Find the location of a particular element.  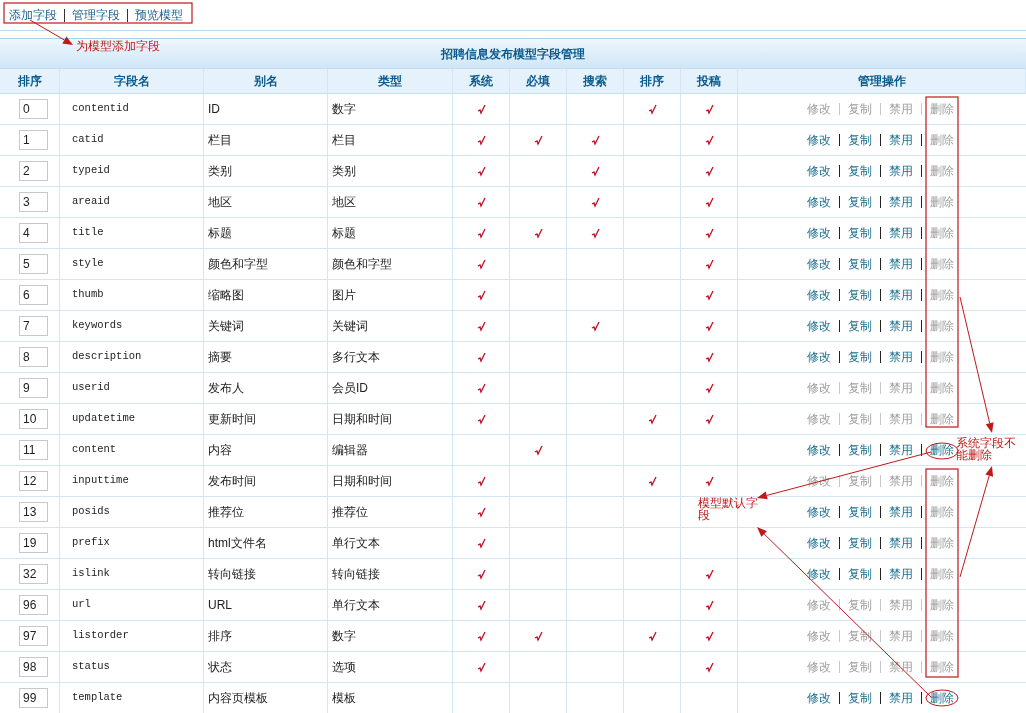

nav-link: 管理字段 is located at coordinates (96, 15).